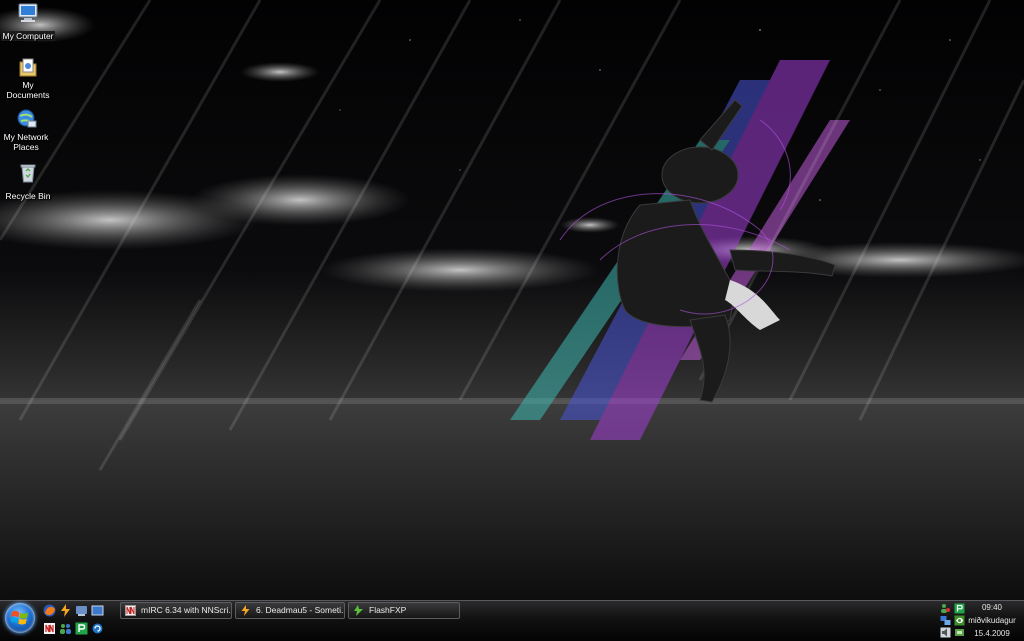  I want to click on windows-logo-icon, so click(19, 617).